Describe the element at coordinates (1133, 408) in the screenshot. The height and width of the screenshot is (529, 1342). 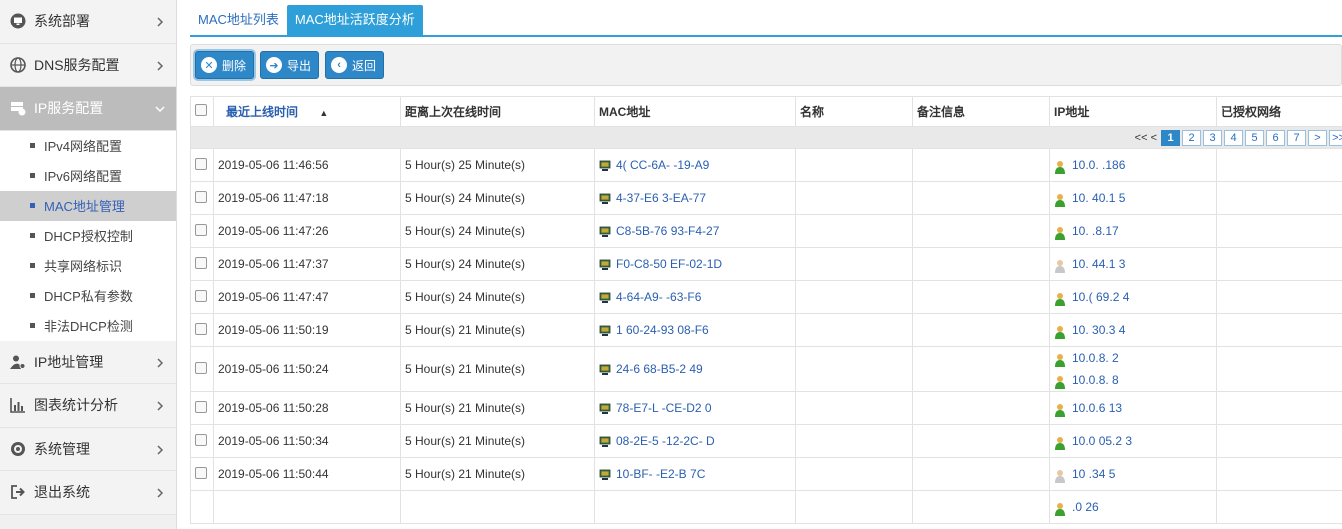
I see `ip-cell: 10.0.6 13` at that location.